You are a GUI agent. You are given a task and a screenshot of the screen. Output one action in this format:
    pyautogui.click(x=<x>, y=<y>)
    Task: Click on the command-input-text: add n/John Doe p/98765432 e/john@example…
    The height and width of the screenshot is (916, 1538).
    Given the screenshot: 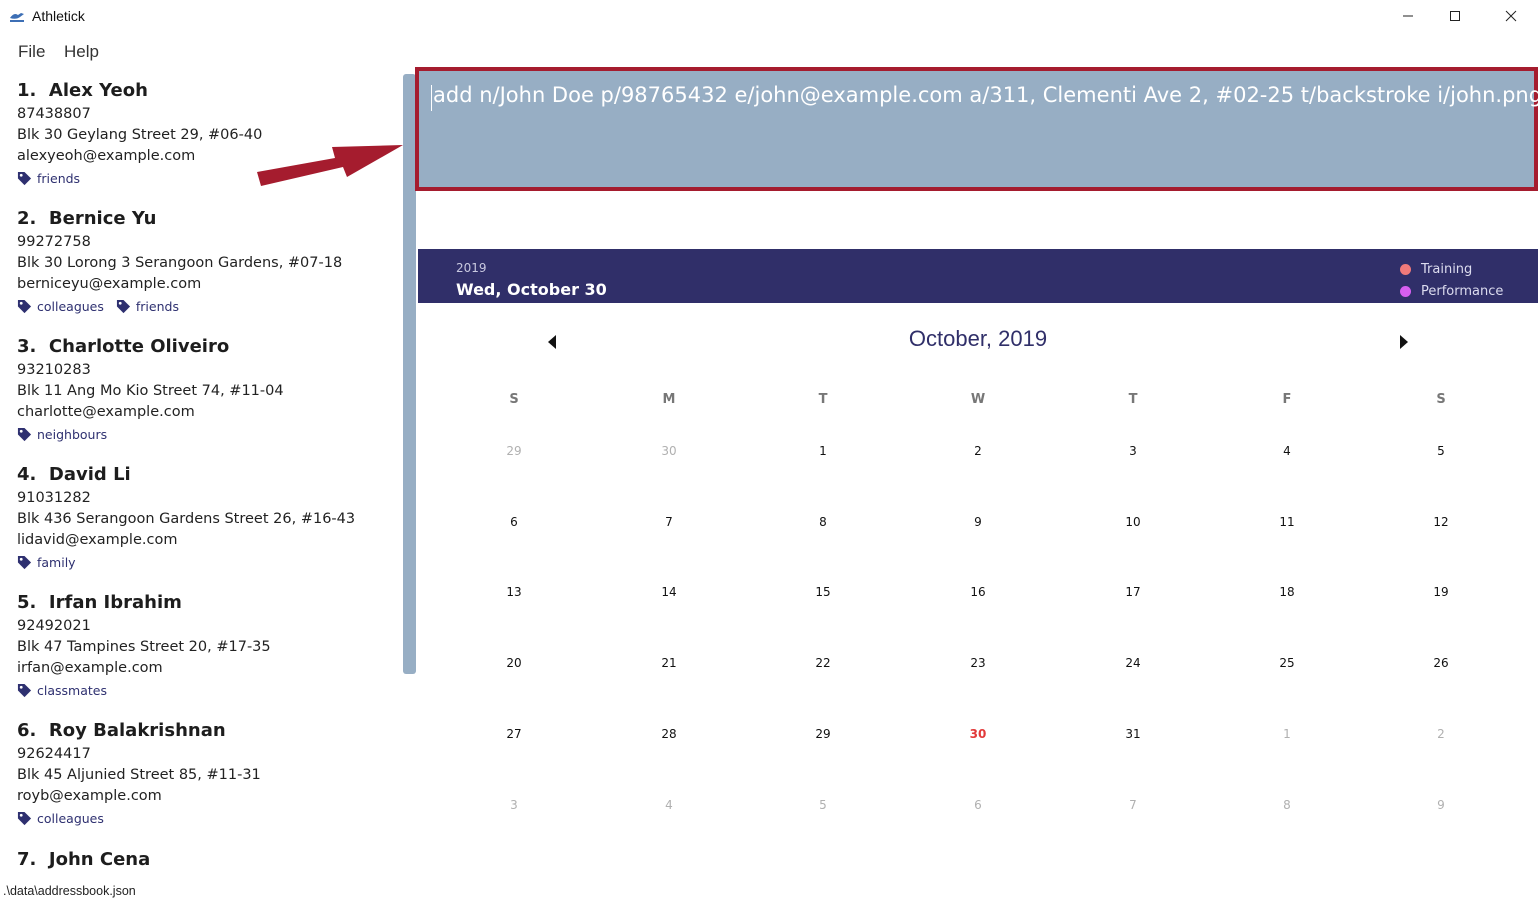 What is the action you would take?
    pyautogui.click(x=985, y=95)
    